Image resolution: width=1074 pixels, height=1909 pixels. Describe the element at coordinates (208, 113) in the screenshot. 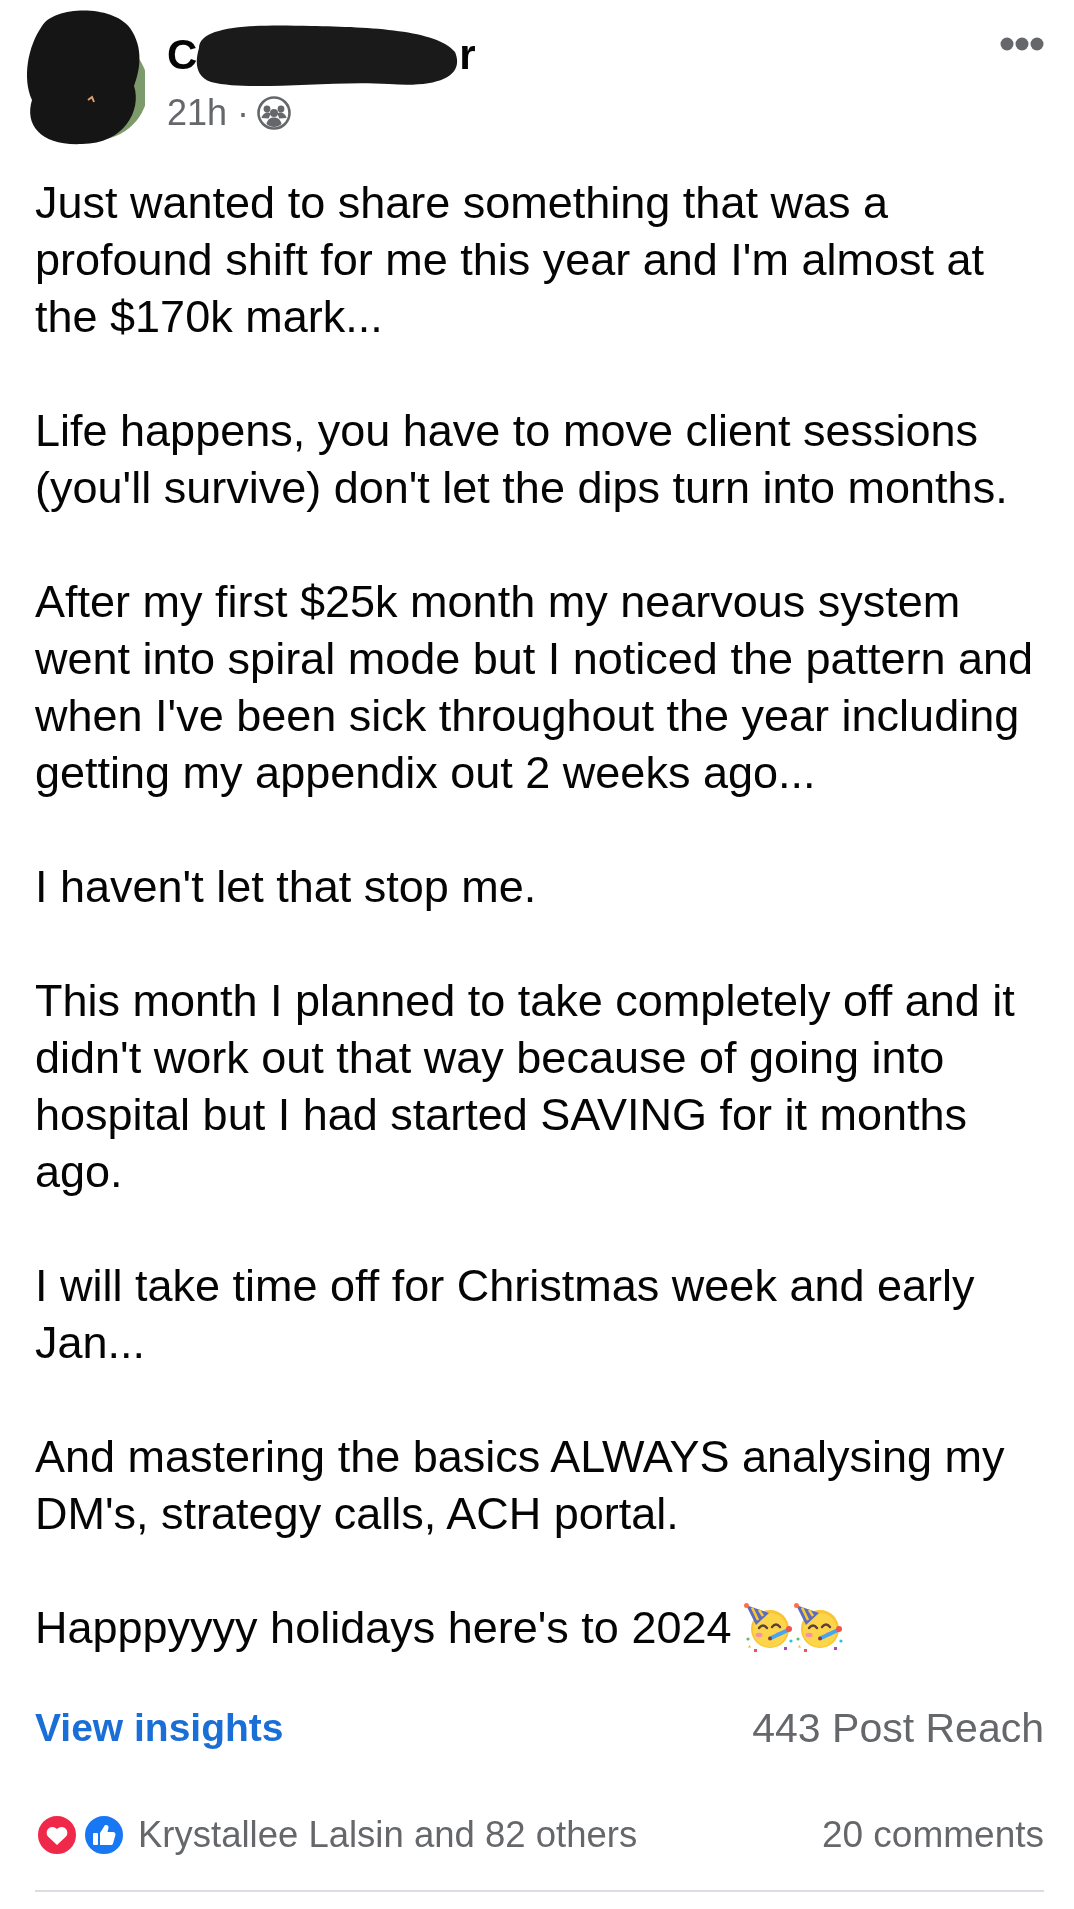

I see `post-time: 21h ·` at that location.